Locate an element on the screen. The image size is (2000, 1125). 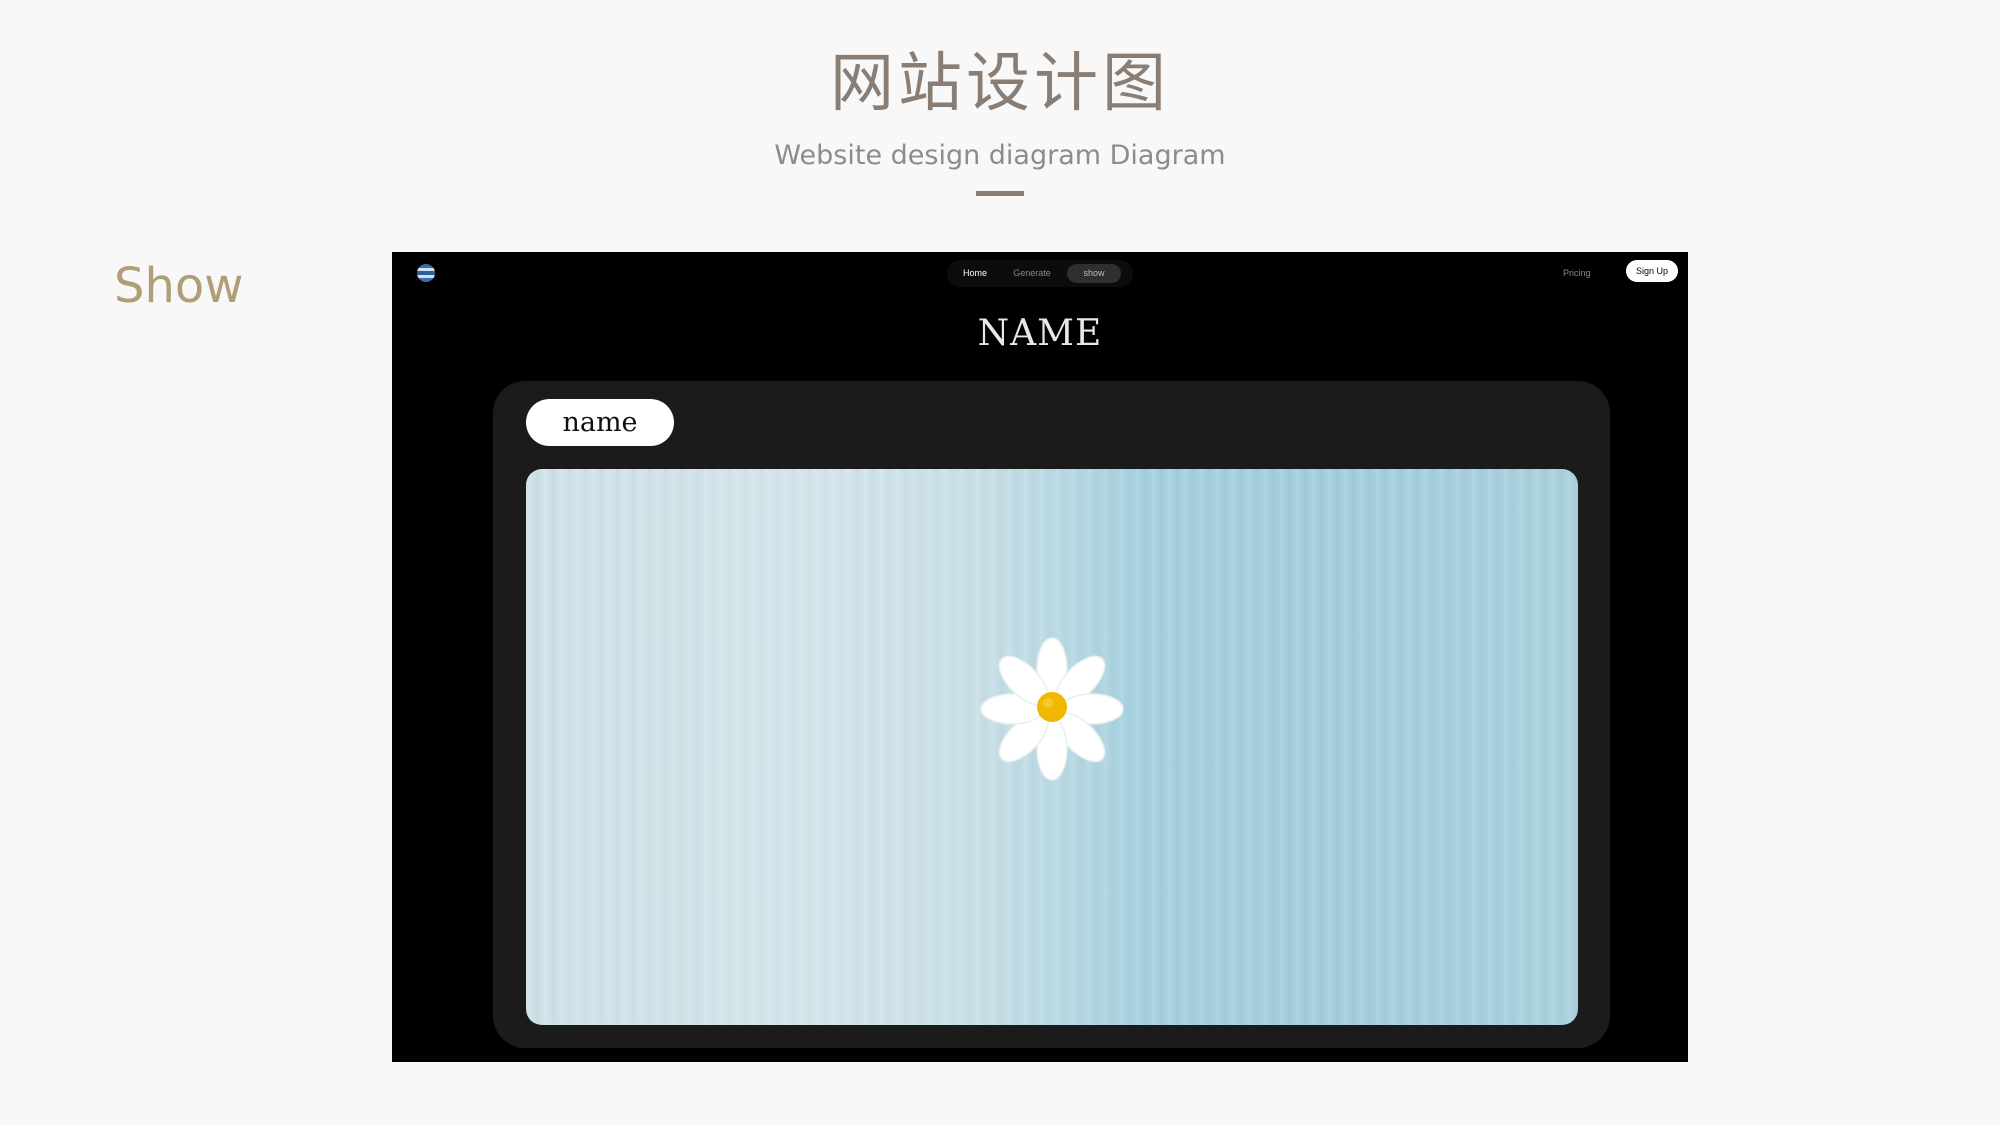
title-divider is located at coordinates (1000, 193).